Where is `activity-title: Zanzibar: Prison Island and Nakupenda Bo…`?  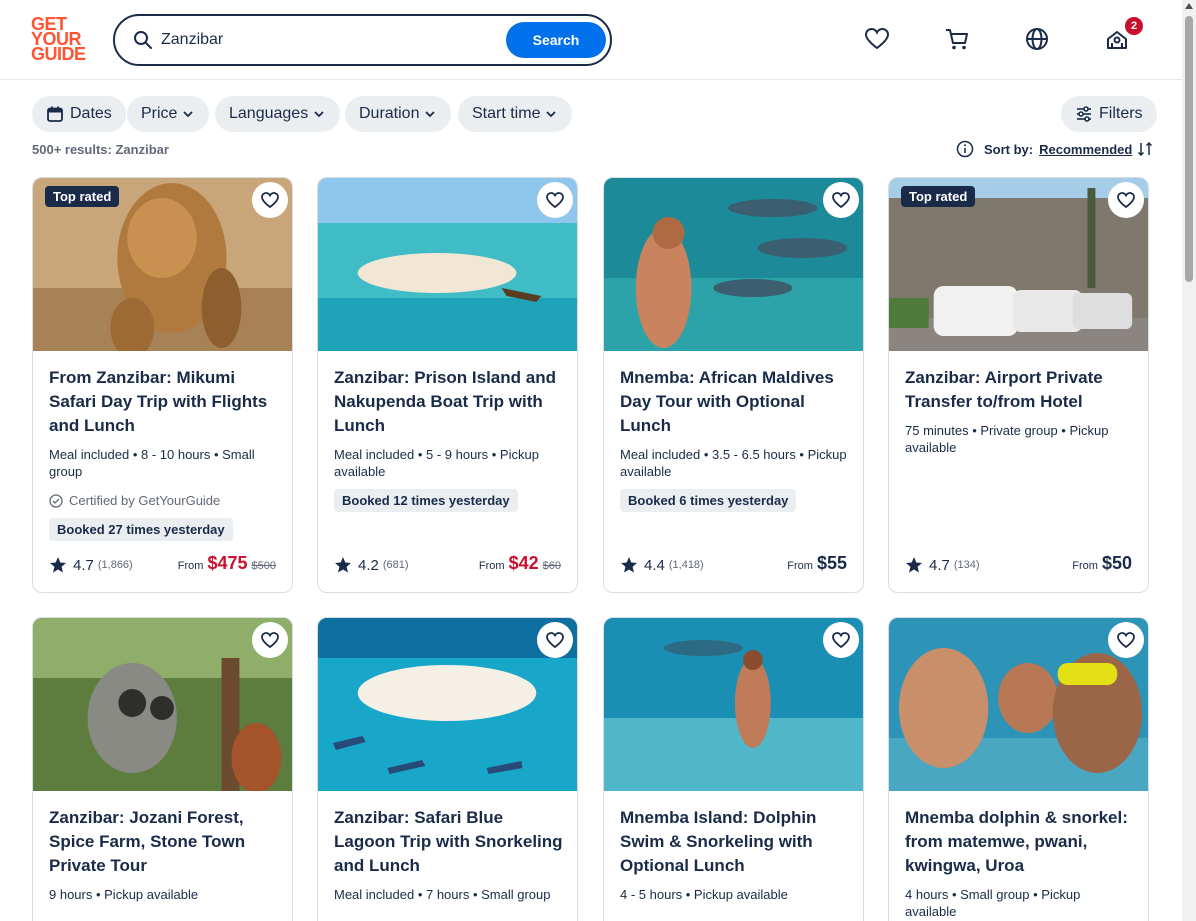
activity-title: Zanzibar: Prison Island and Nakupenda Bo… is located at coordinates (449, 402).